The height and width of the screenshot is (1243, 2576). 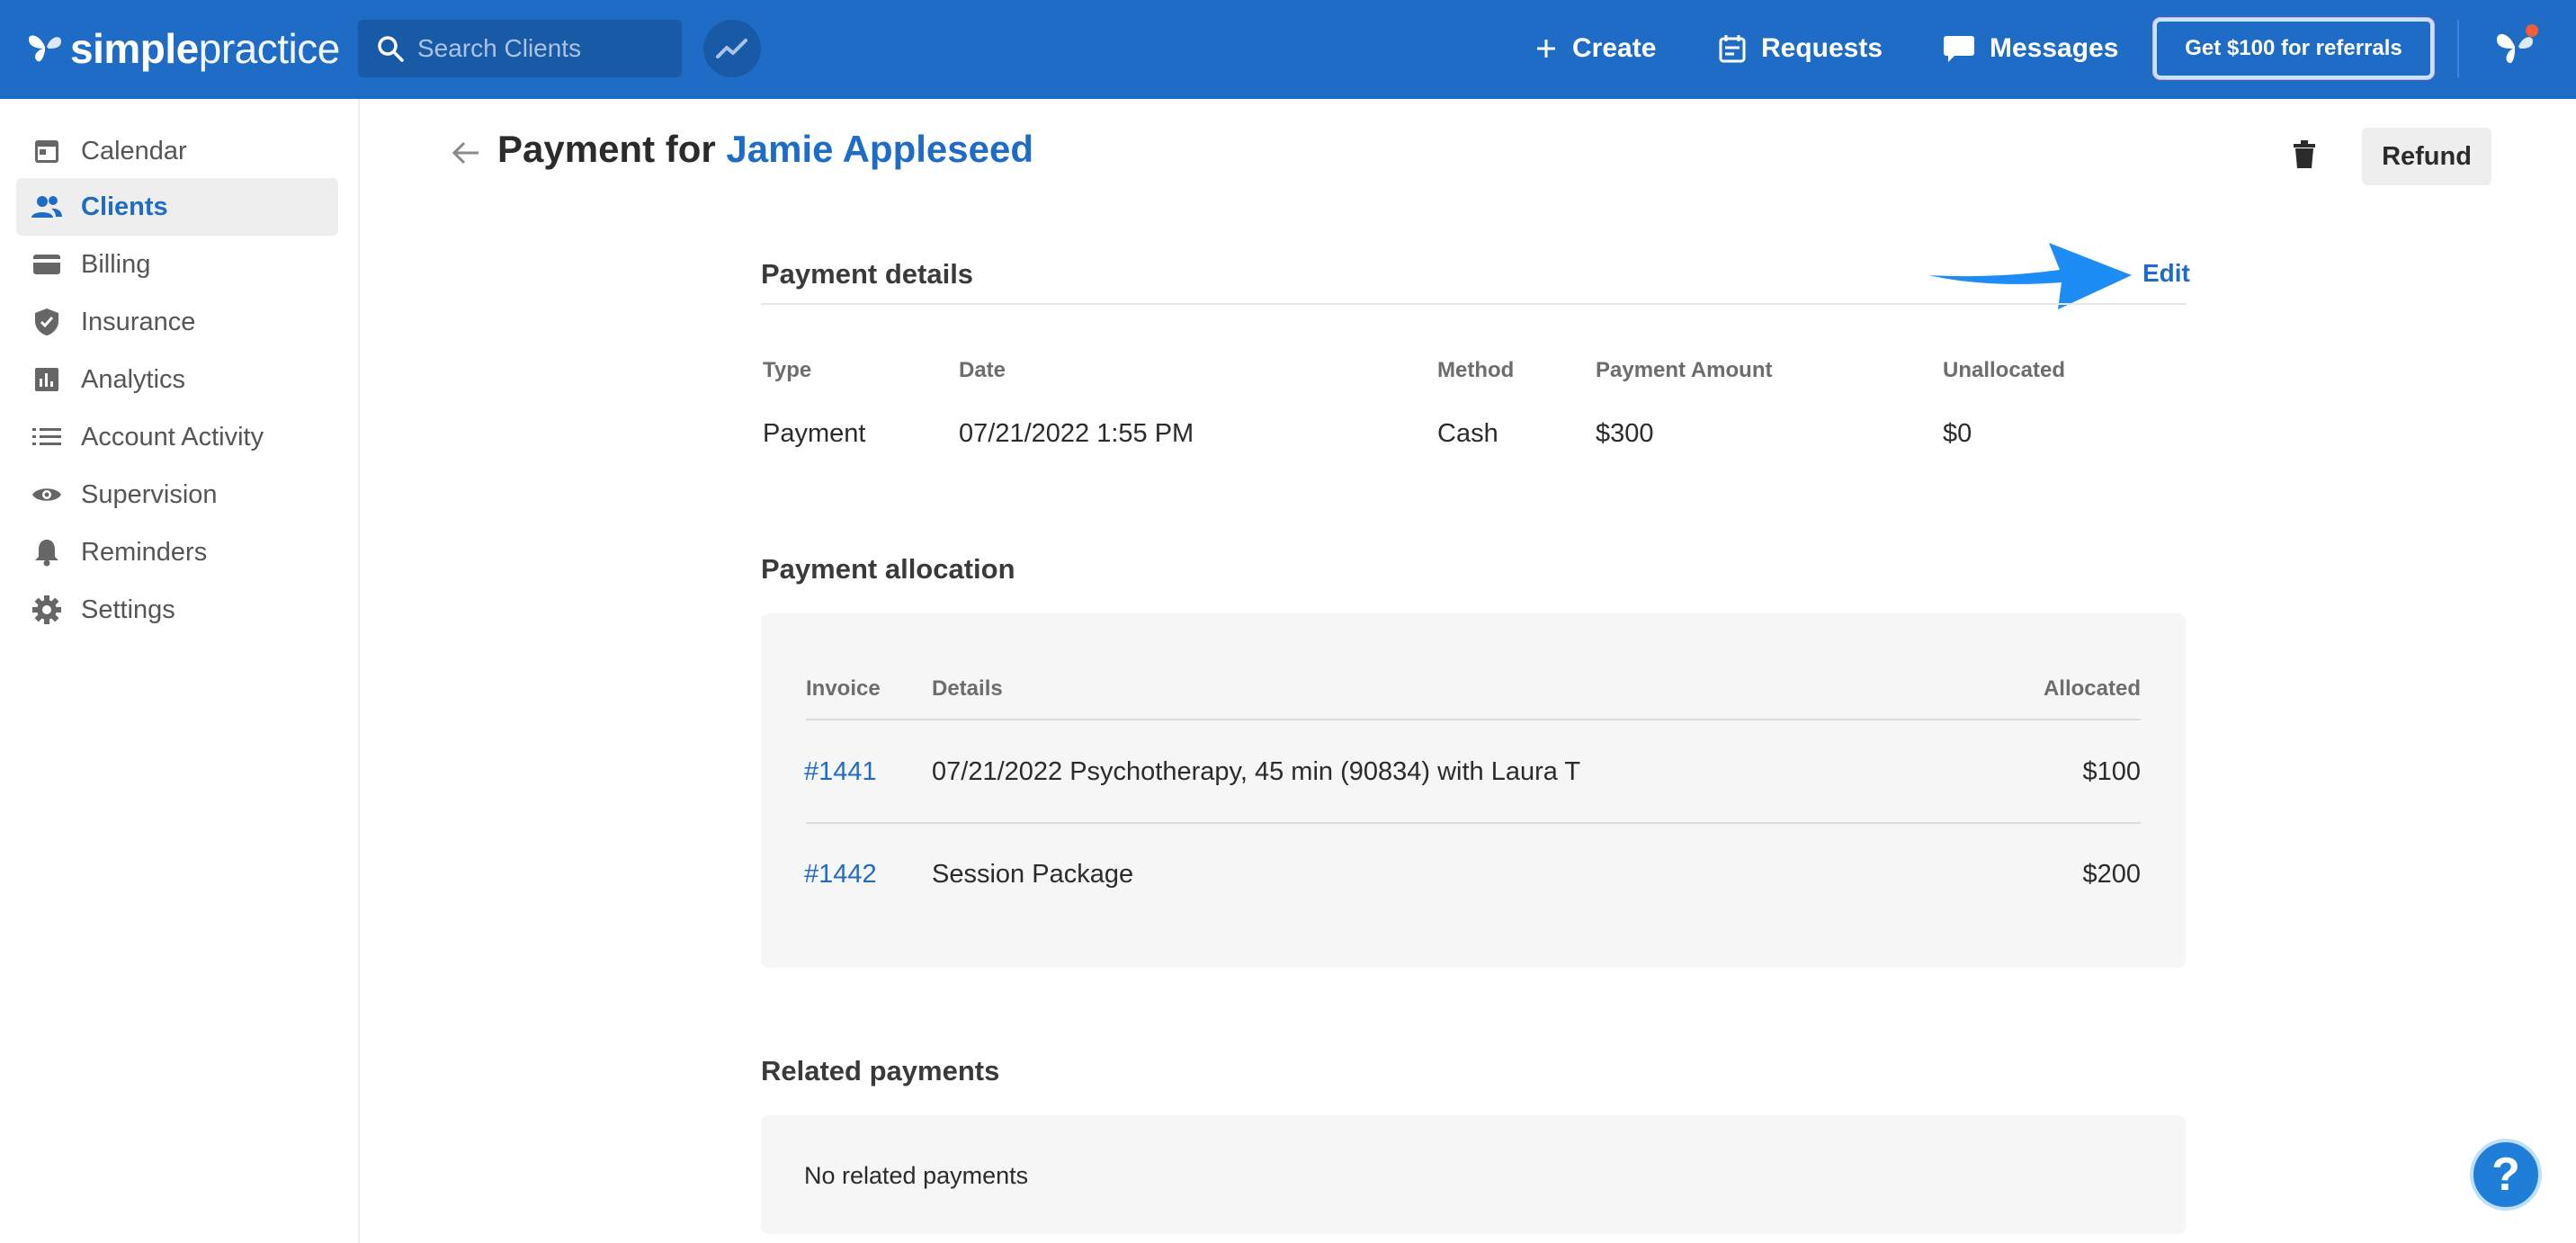 What do you see at coordinates (2293, 48) in the screenshot?
I see `referral-button: Get $100 for referrals` at bounding box center [2293, 48].